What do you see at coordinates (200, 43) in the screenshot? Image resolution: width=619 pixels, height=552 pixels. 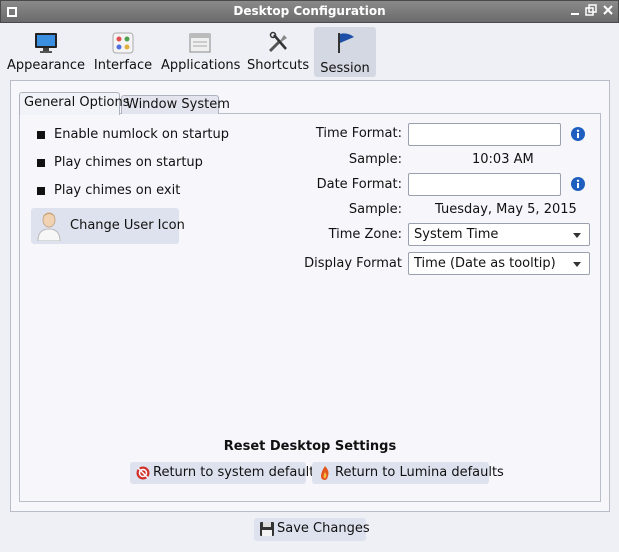 I see `window-icon` at bounding box center [200, 43].